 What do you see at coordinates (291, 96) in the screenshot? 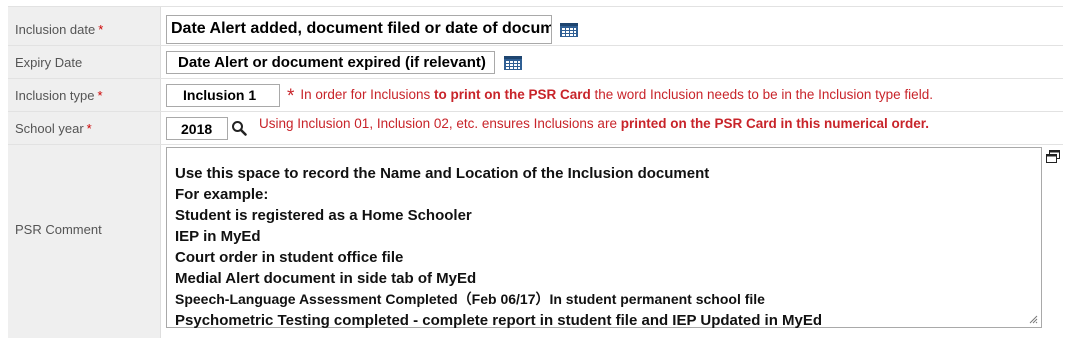
I see `note-asterisk: *` at bounding box center [291, 96].